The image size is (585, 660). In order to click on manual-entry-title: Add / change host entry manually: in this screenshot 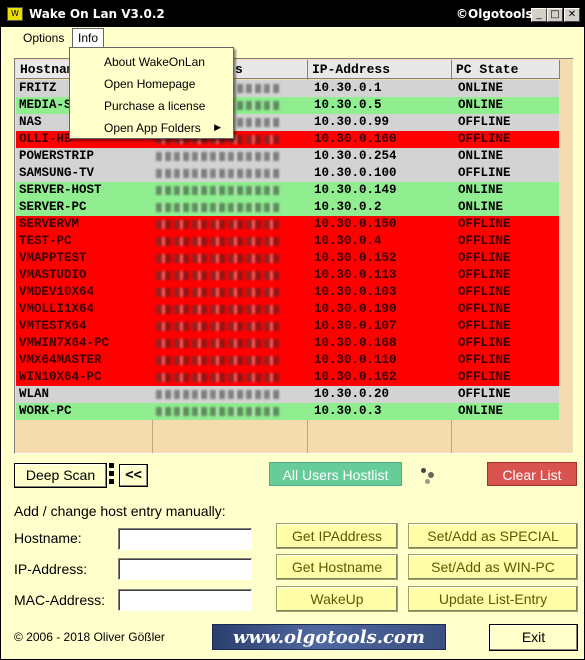, I will do `click(120, 511)`.